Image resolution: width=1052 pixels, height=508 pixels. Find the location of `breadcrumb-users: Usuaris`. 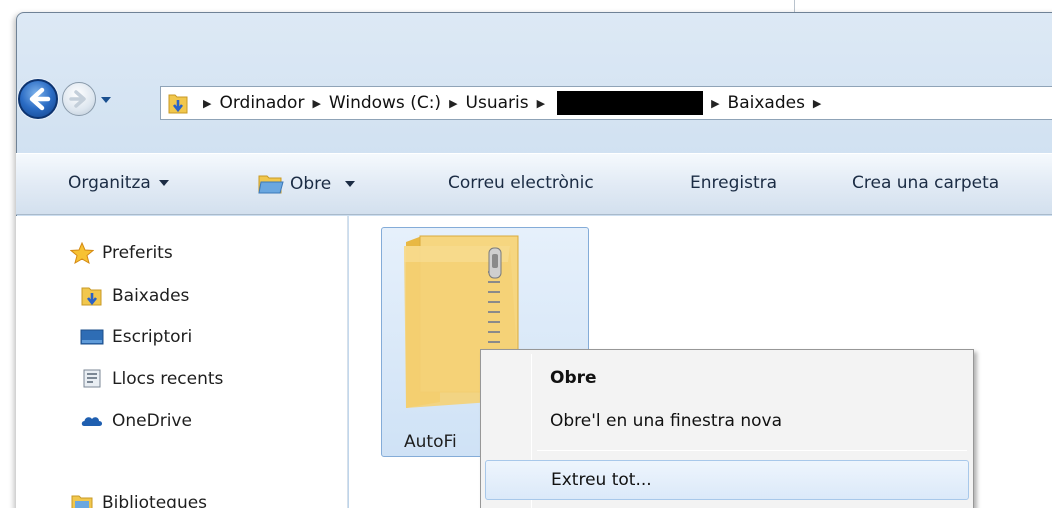

breadcrumb-users: Usuaris is located at coordinates (497, 103).